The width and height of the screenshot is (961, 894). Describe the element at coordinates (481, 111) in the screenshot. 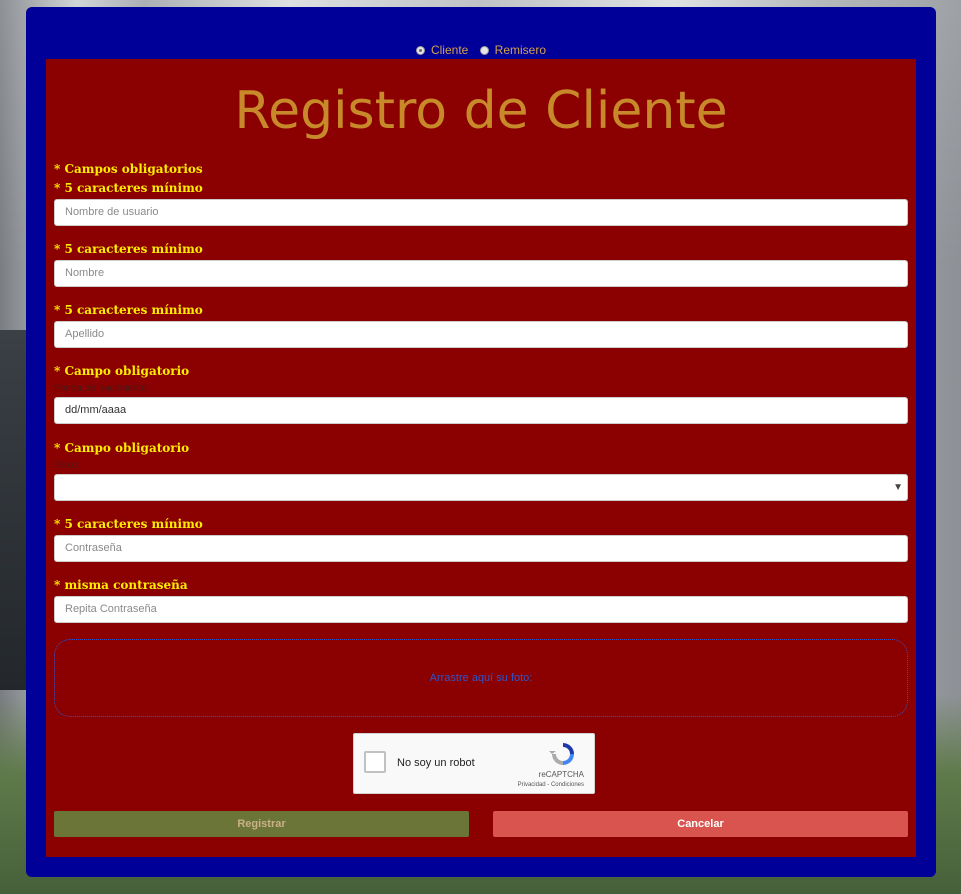

I see `page-title: Registro de Cliente` at that location.